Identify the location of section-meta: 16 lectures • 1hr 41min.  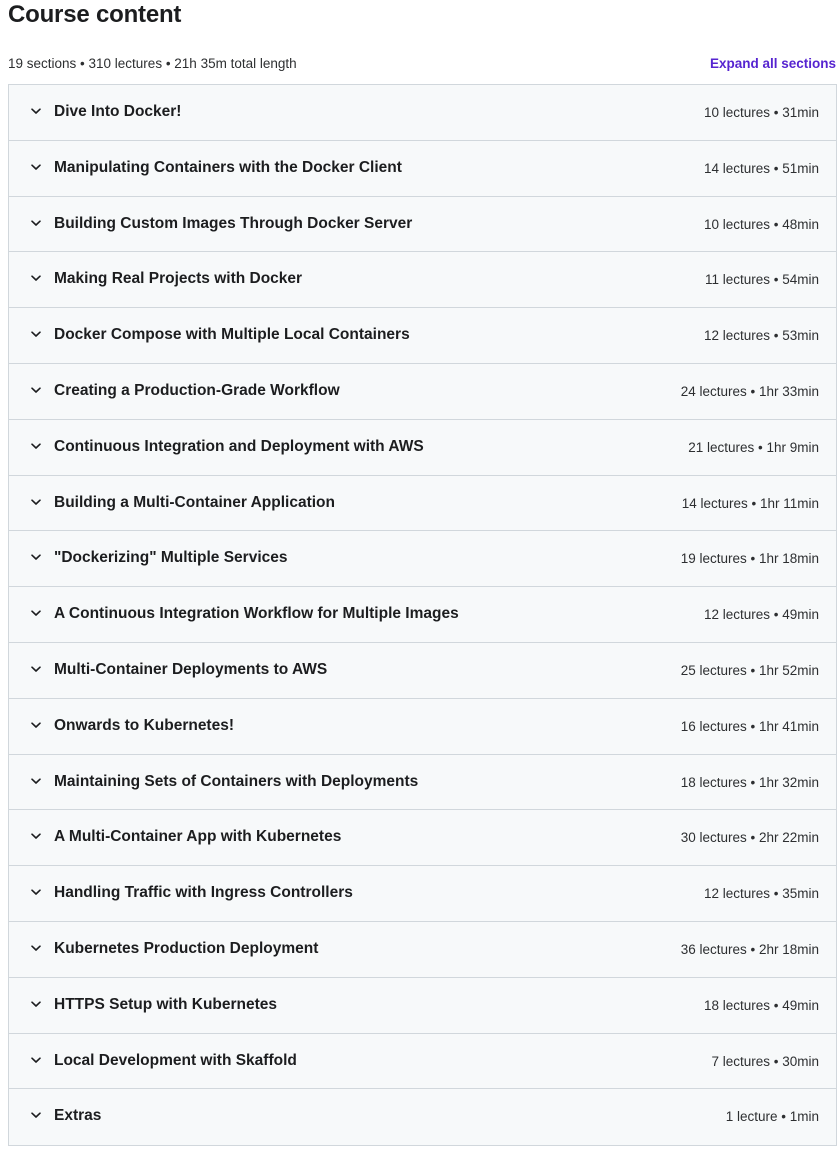
(749, 726).